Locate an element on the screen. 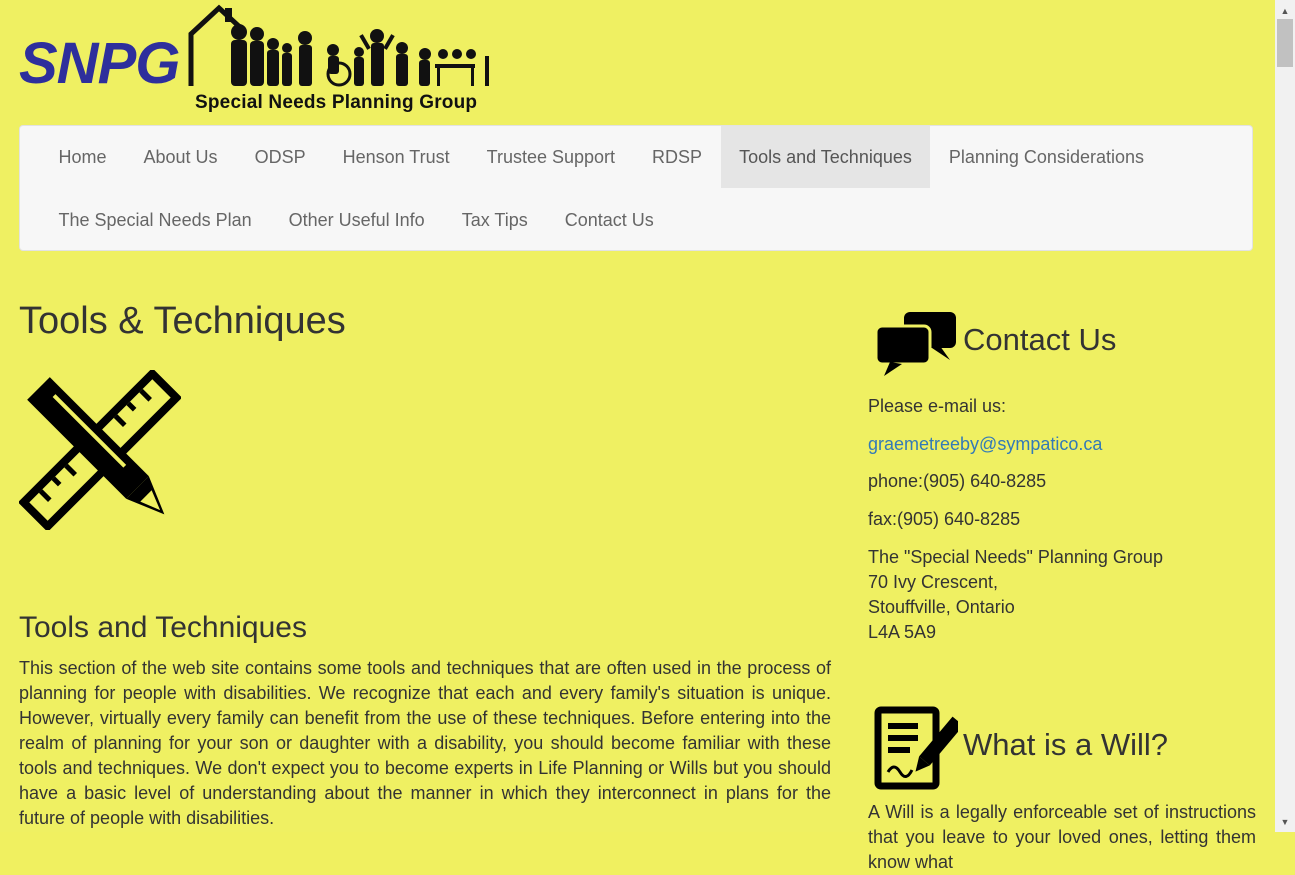  family-logo-icon is located at coordinates (338, 45).